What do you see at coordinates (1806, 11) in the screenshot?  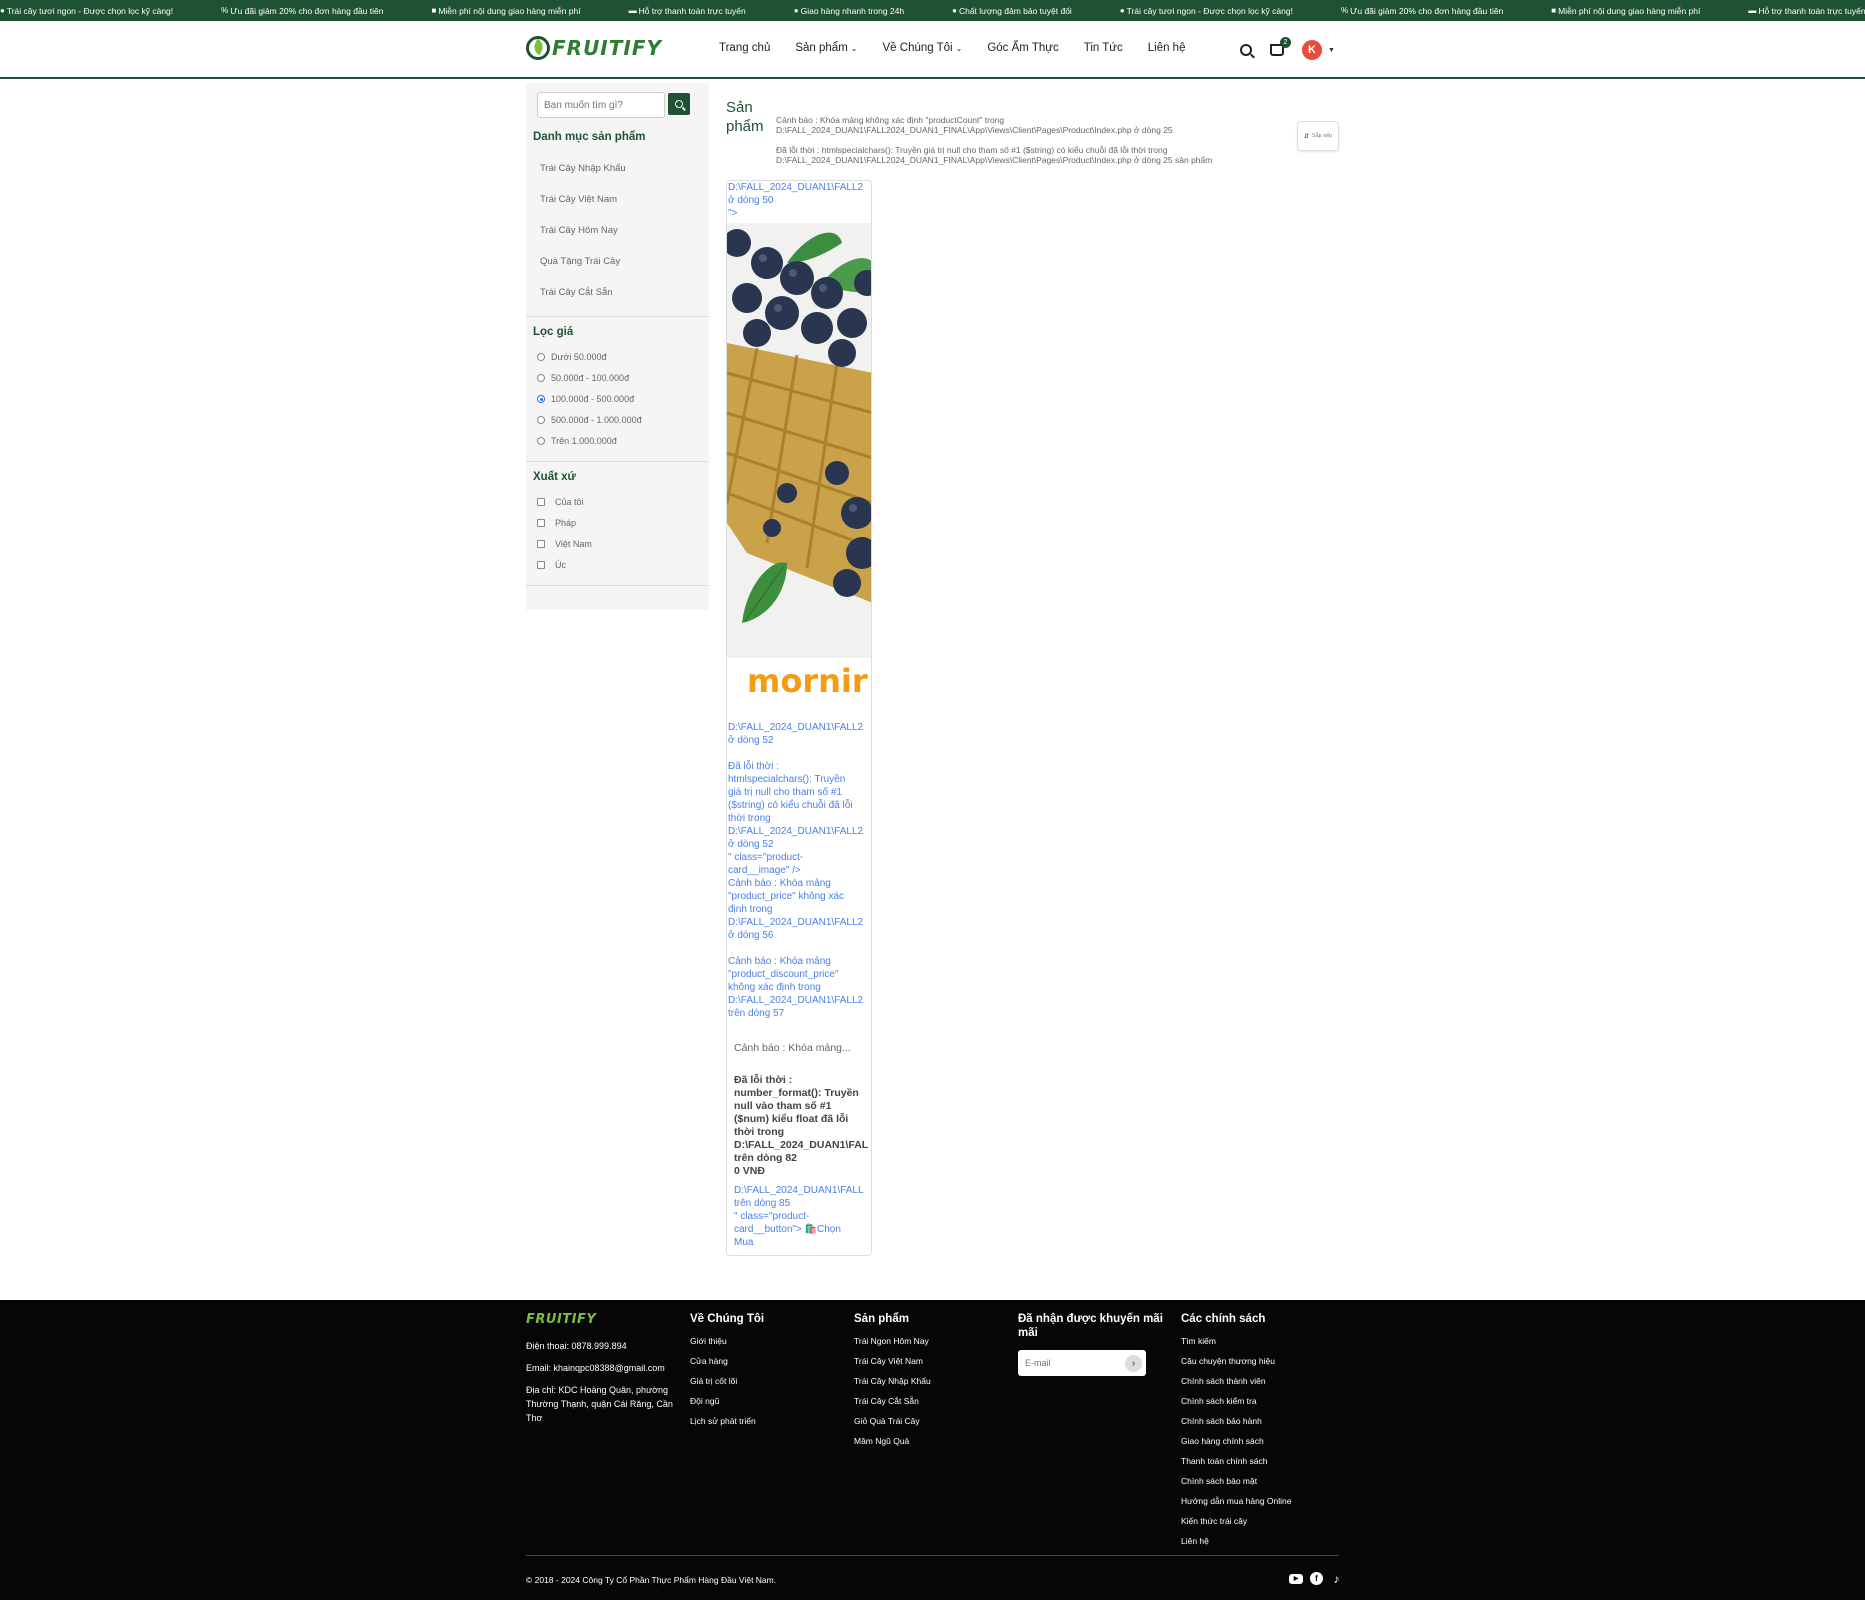 I see `marquee-item: ▬ Hỗ trợ thanh toán trực tuyến` at bounding box center [1806, 11].